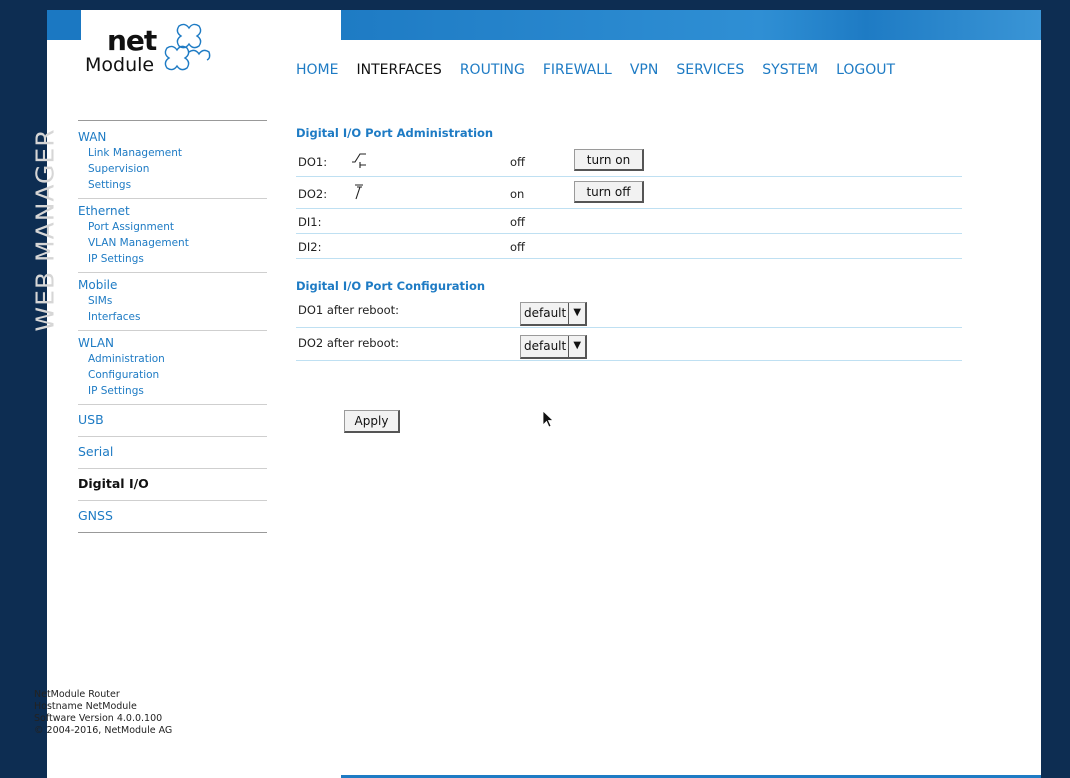  Describe the element at coordinates (577, 70) in the screenshot. I see `nav-firewall: FIREWALL` at that location.